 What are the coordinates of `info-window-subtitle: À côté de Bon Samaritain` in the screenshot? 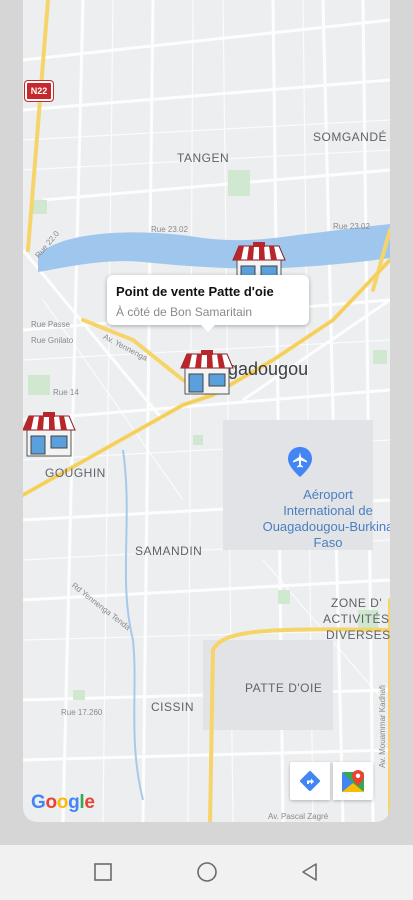 It's located at (184, 312).